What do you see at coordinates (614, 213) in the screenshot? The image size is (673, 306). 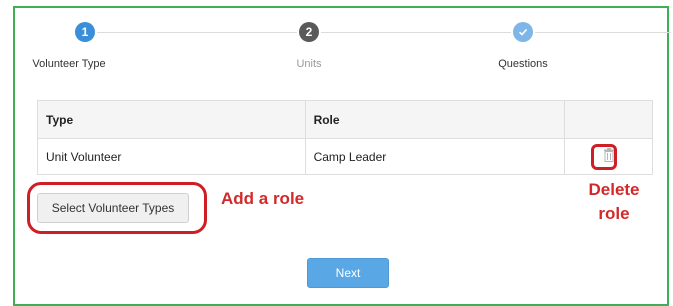 I see `delete-role-annotation-line2: role` at bounding box center [614, 213].